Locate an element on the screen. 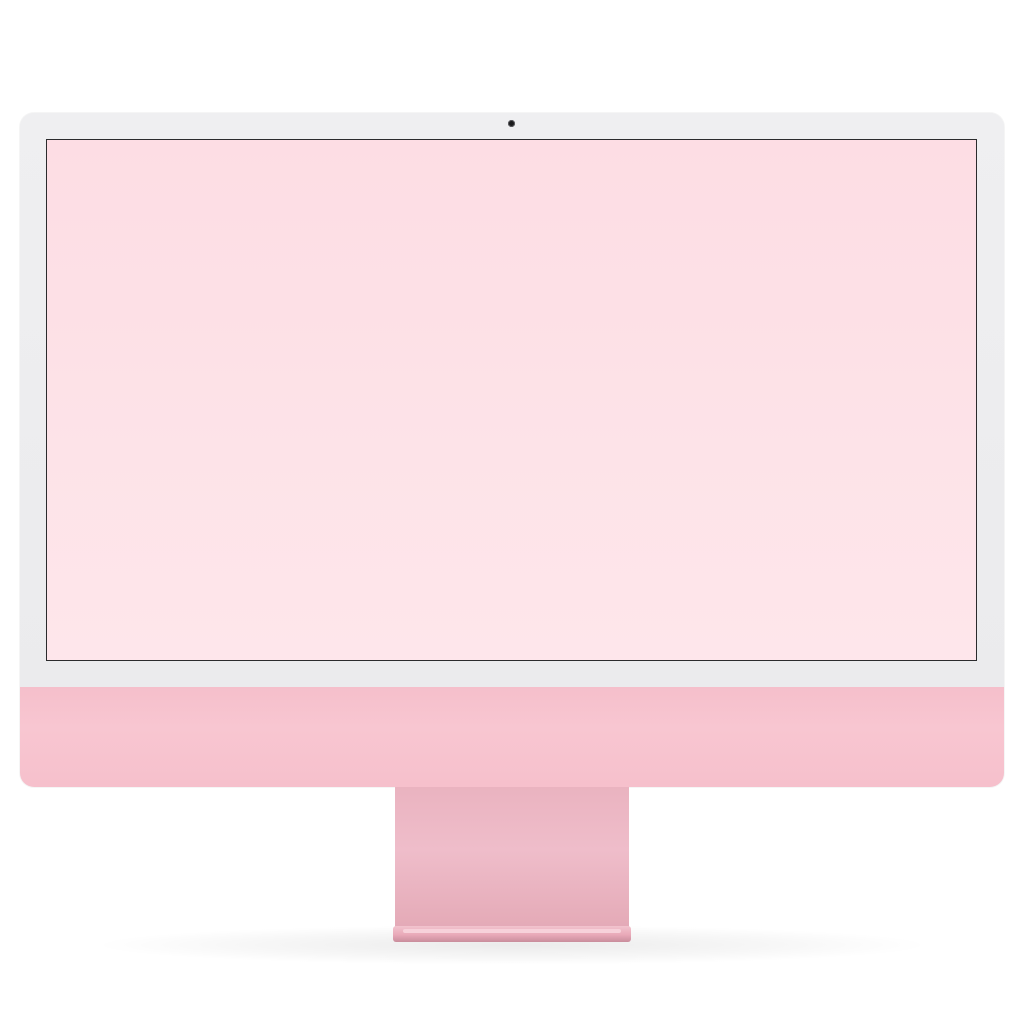  chin is located at coordinates (512, 737).